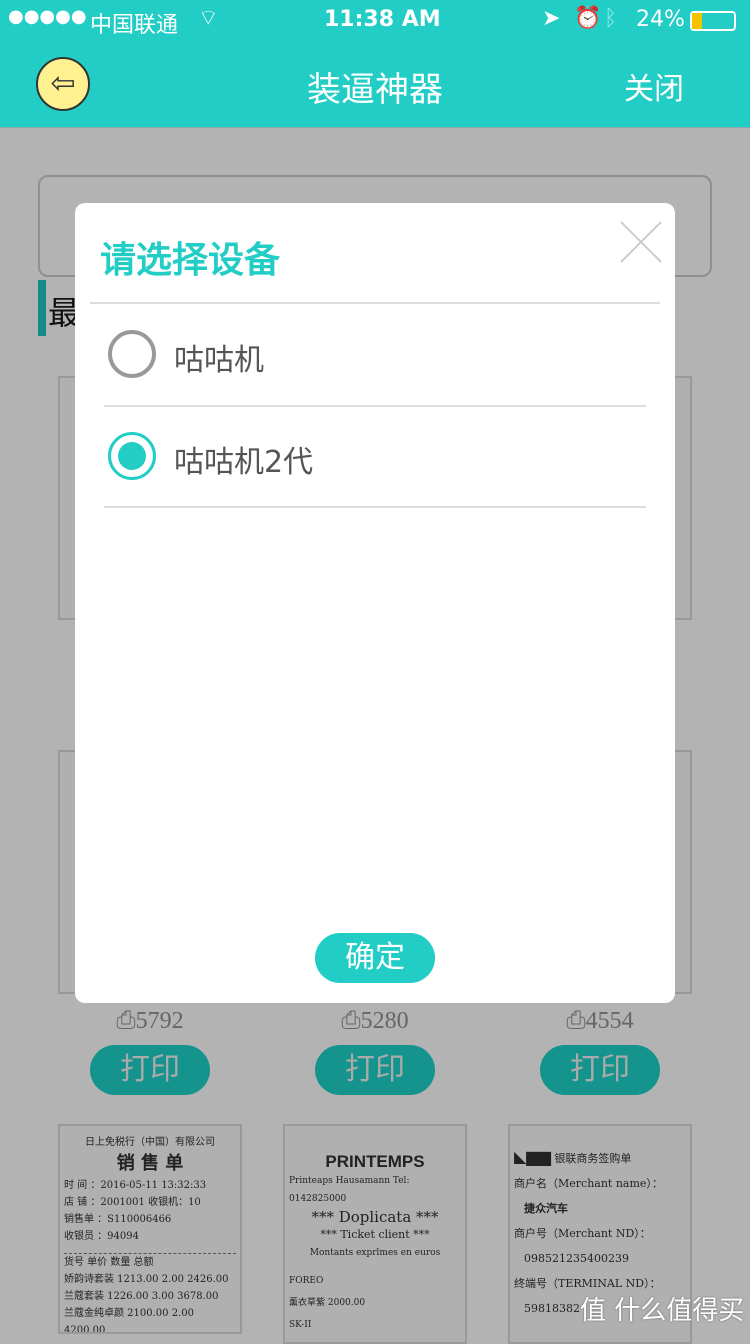  I want to click on wifi-icon: ⌔, so click(208, 18).